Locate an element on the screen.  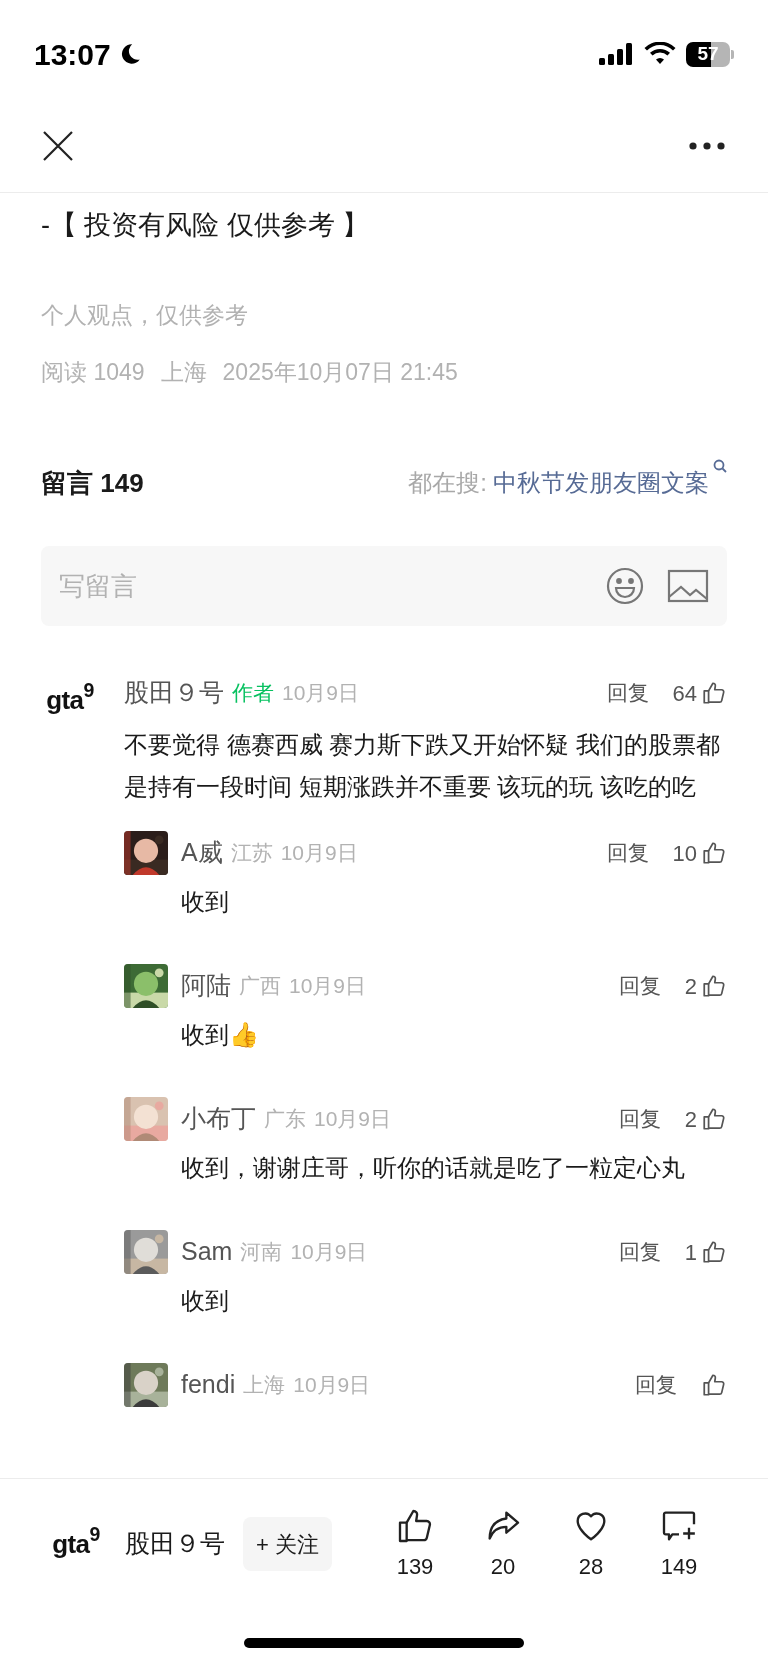
status-time: 13:07 is located at coordinates (72, 54).